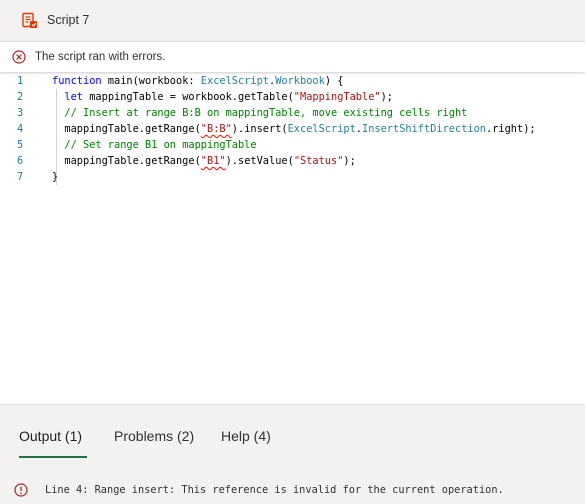  I want to click on code-token: ).insert(, so click(259, 129).